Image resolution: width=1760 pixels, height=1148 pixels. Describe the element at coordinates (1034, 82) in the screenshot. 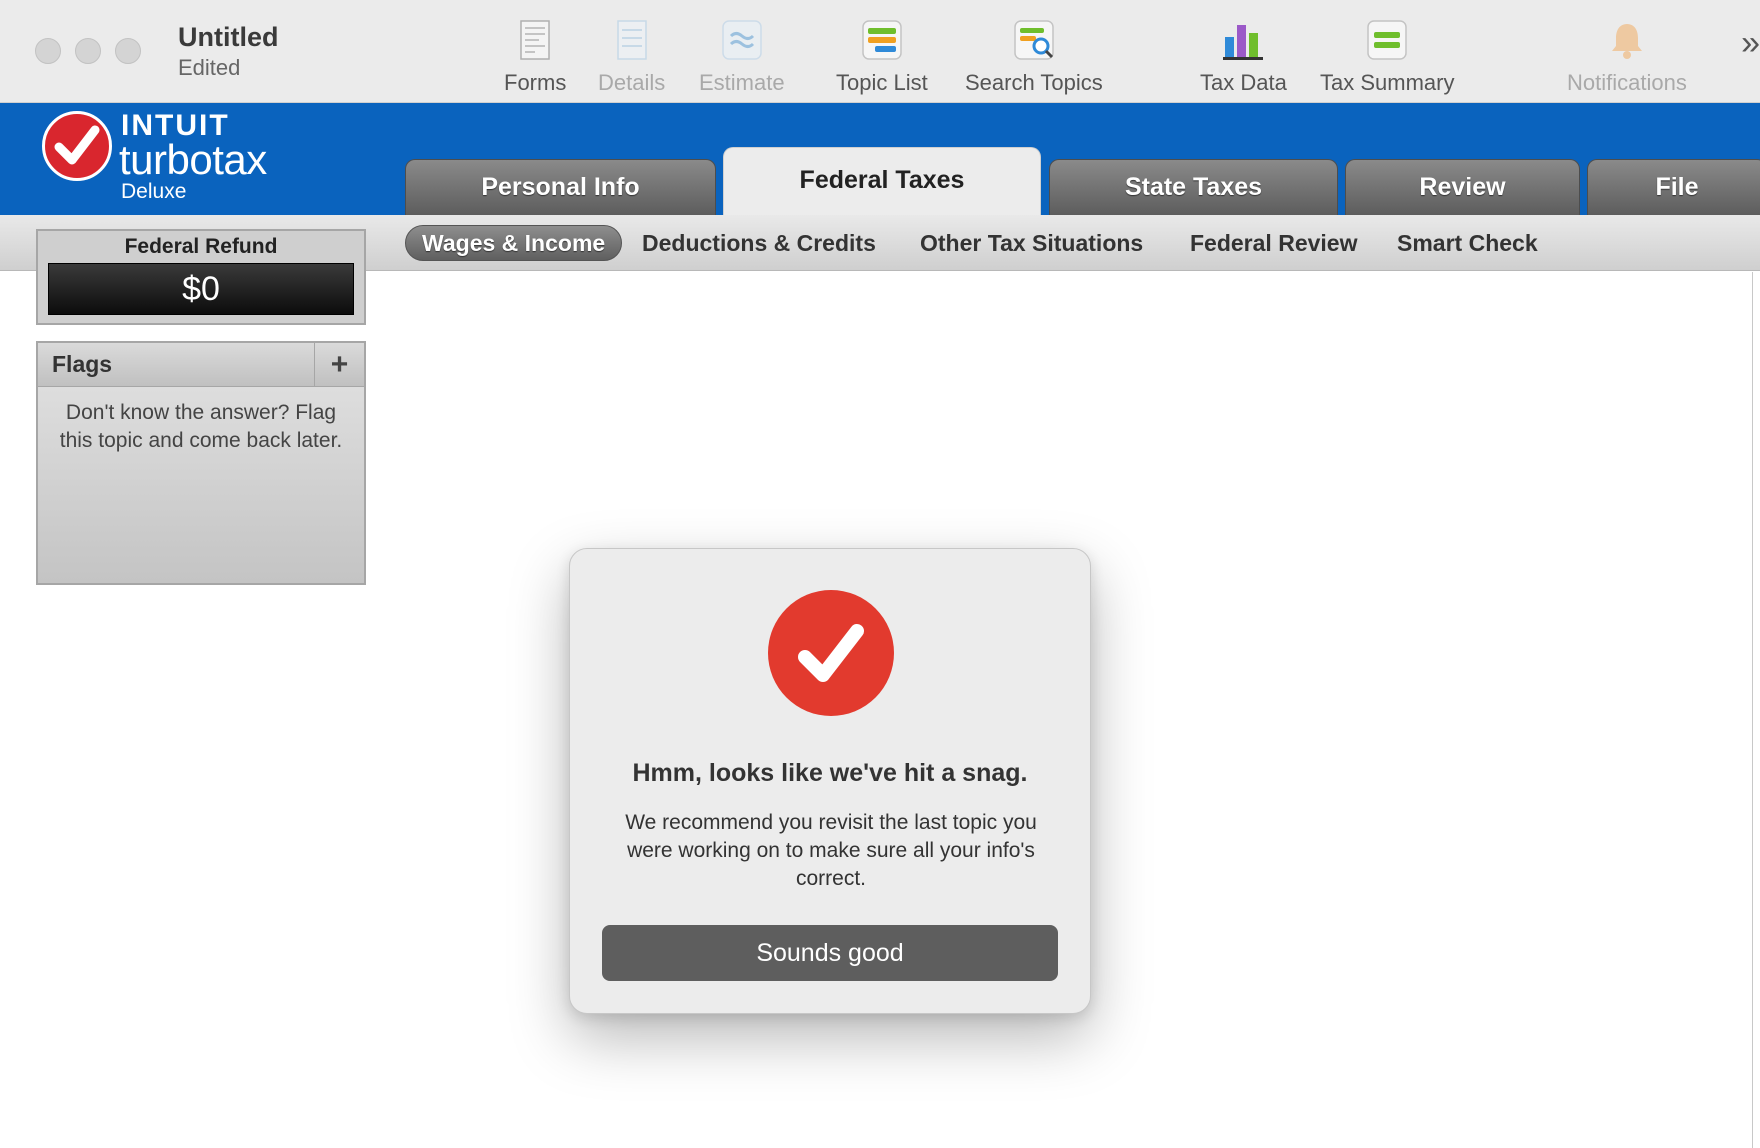

I see `search-topics-label: Search Topics` at that location.